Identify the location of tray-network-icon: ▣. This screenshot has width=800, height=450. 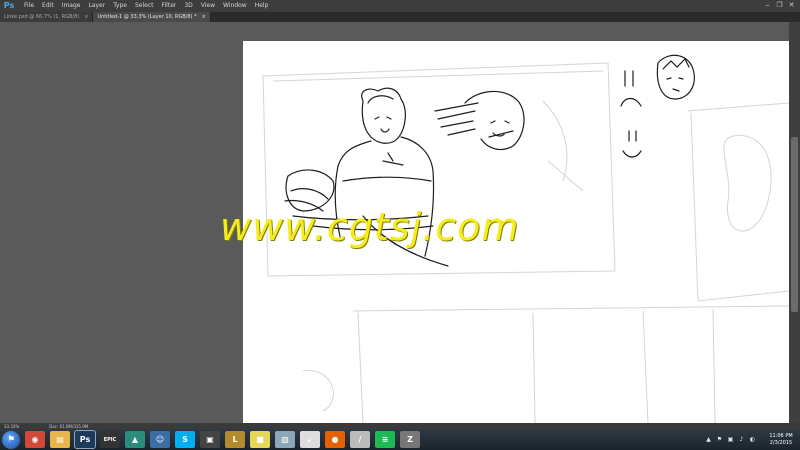
(730, 439).